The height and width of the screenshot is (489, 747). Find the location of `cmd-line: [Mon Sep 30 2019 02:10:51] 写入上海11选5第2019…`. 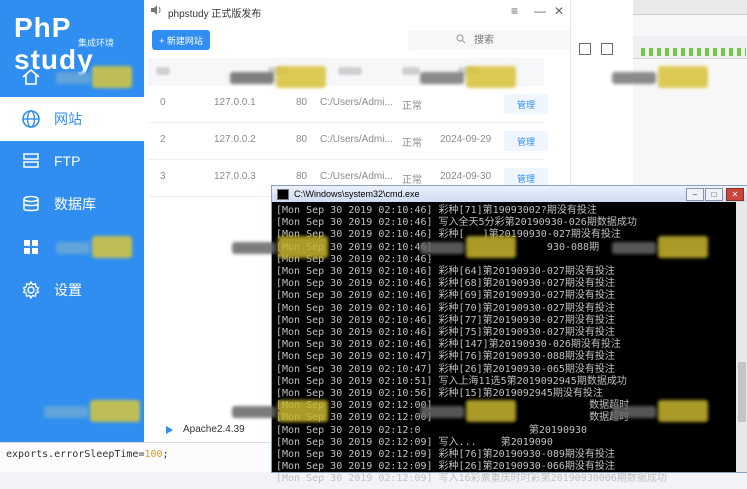

cmd-line: [Mon Sep 30 2019 02:10:51] 写入上海11选5第2019… is located at coordinates (451, 381).